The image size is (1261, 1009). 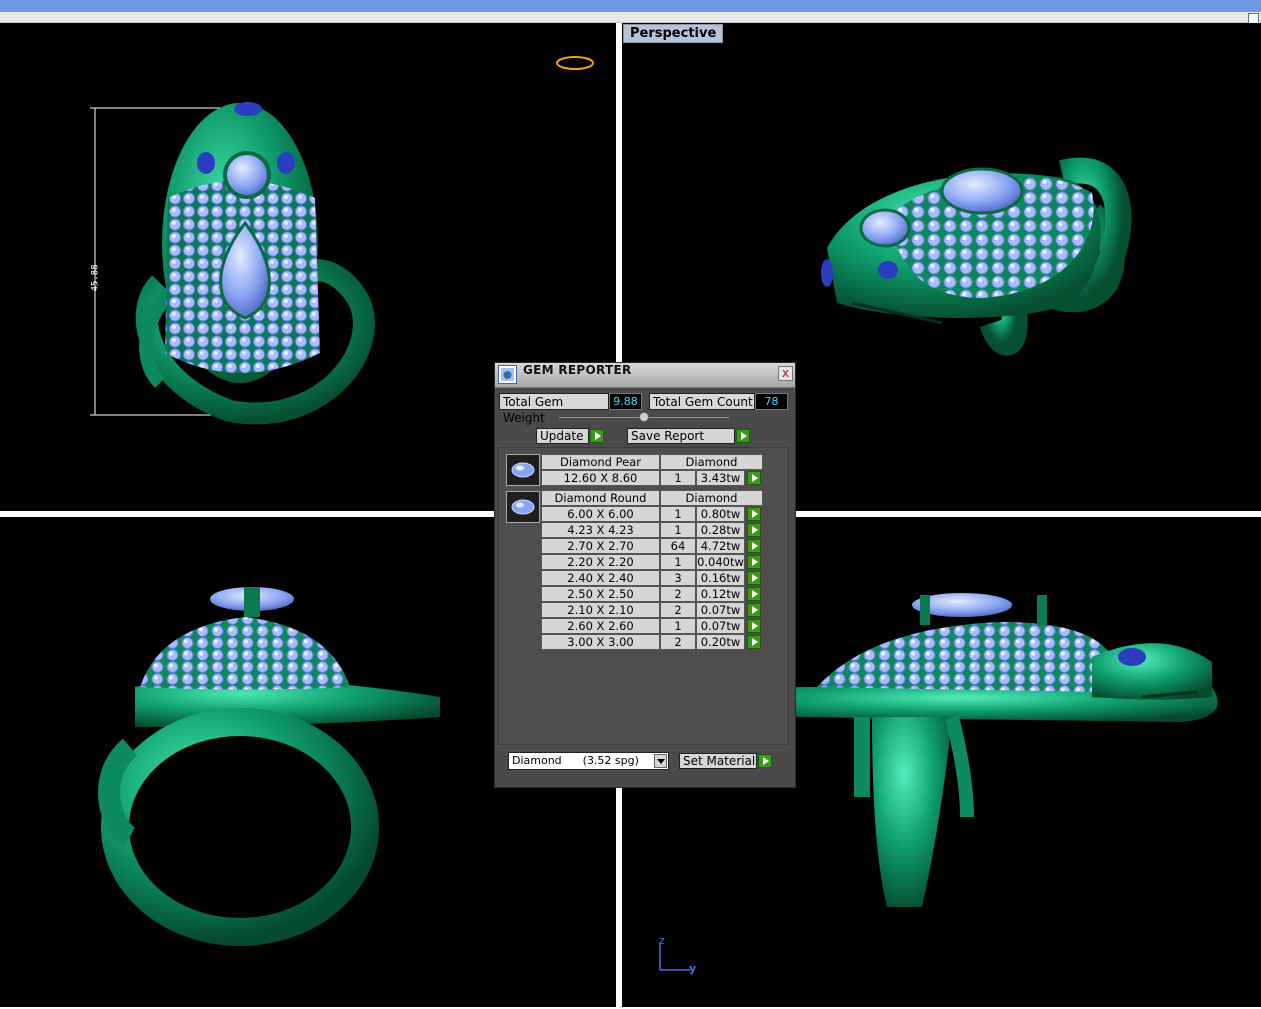 I want to click on dimension-label: 45.88, so click(x=95, y=278).